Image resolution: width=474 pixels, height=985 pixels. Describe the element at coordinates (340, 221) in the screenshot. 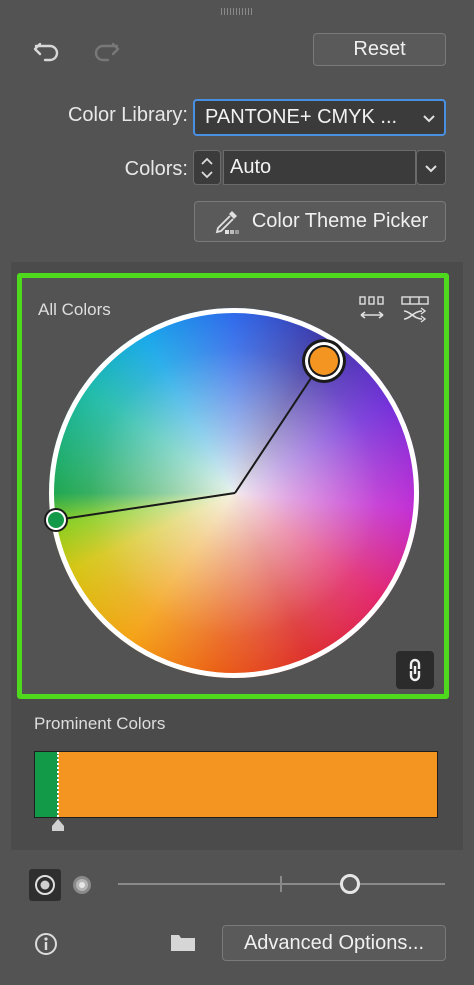

I see `color-theme-picker-label: Color Theme Picker` at that location.